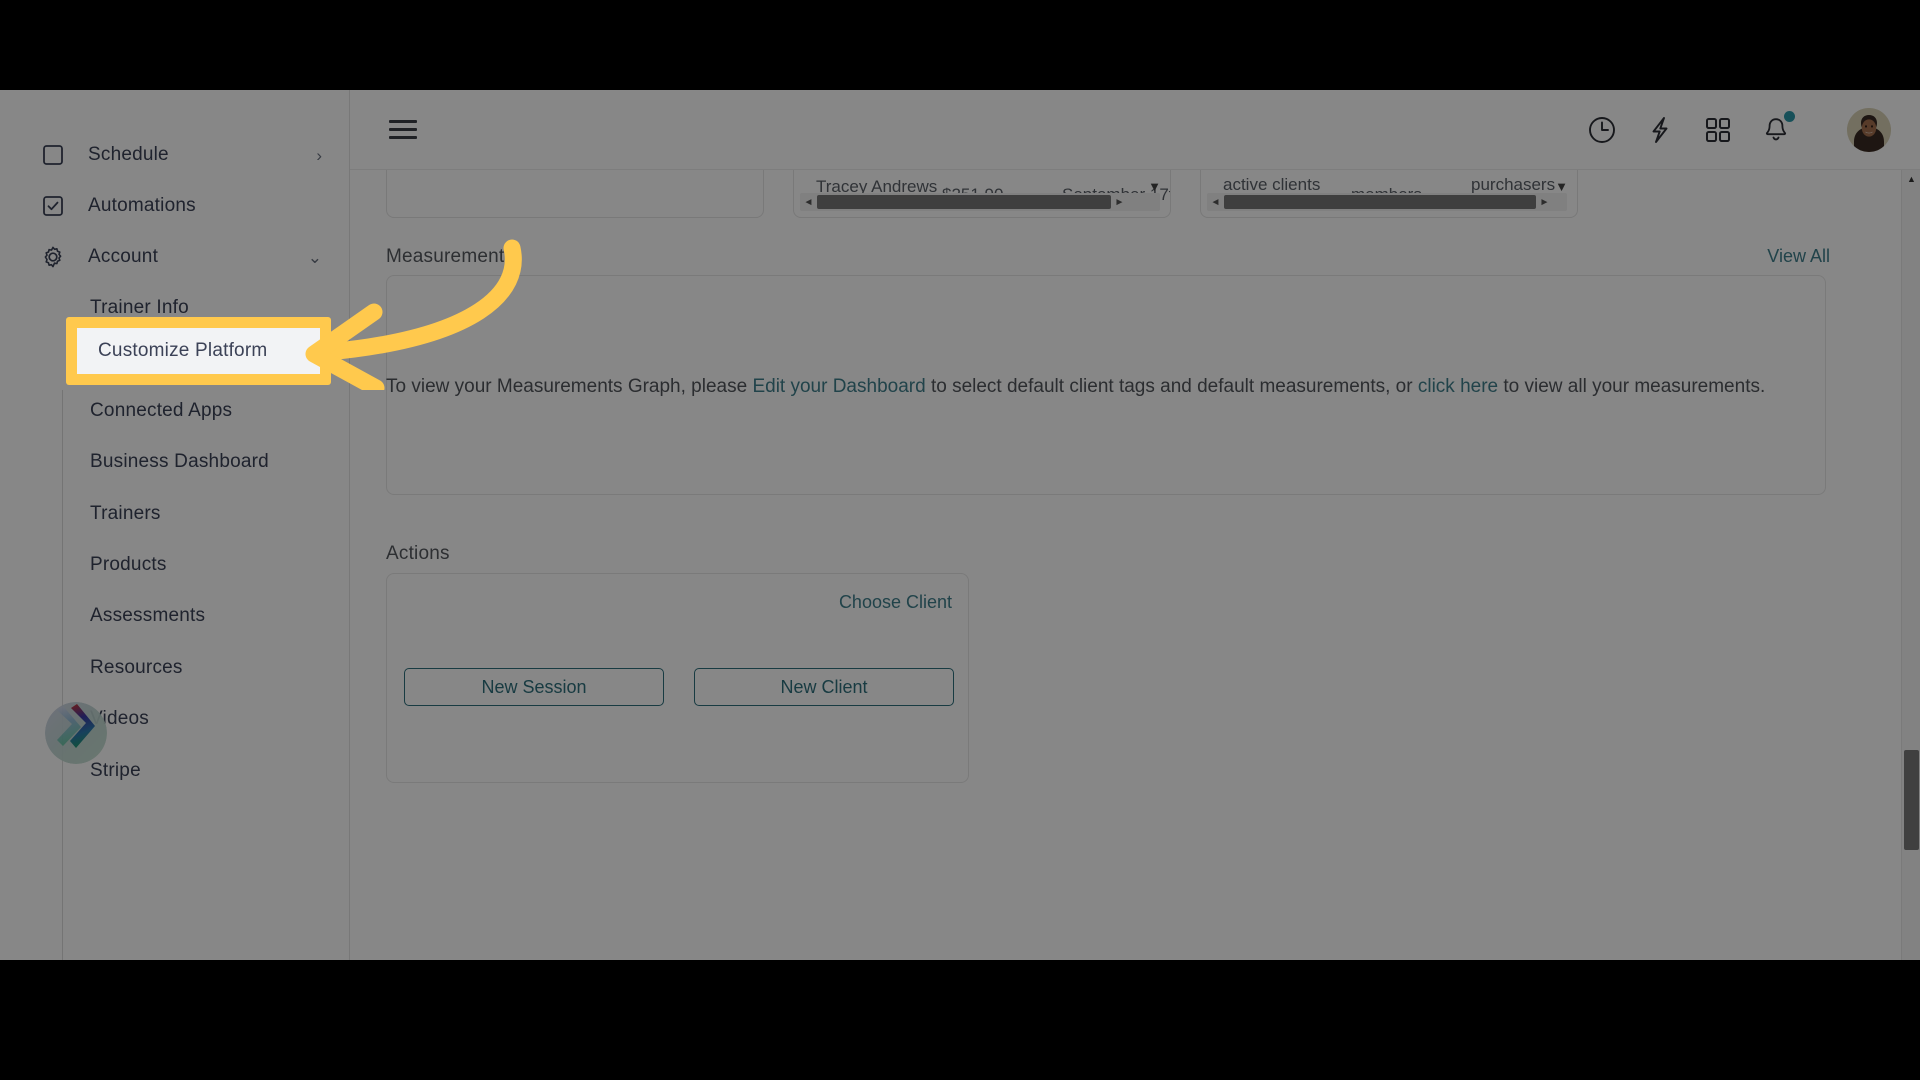 Image resolution: width=1920 pixels, height=1080 pixels. Describe the element at coordinates (1660, 130) in the screenshot. I see `lightning-bolt-icon` at that location.